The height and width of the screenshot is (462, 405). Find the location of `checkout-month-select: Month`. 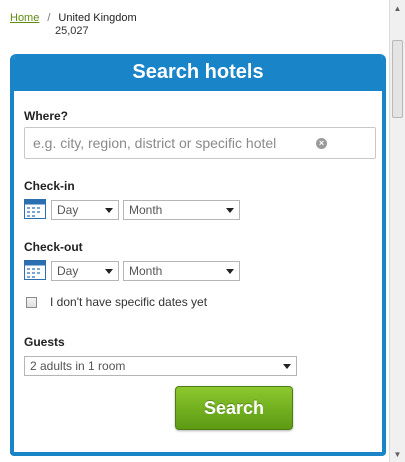

checkout-month-select: Month is located at coordinates (181, 271).